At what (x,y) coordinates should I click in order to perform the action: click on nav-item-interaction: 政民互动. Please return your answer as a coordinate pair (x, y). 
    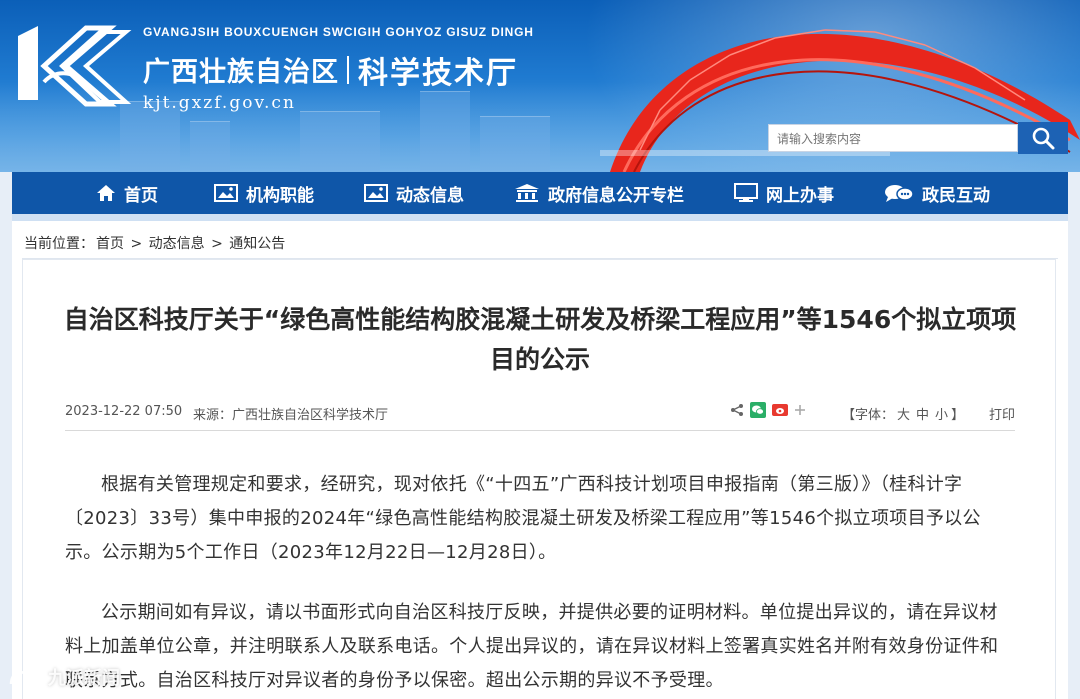
    Looking at the image, I should click on (937, 193).